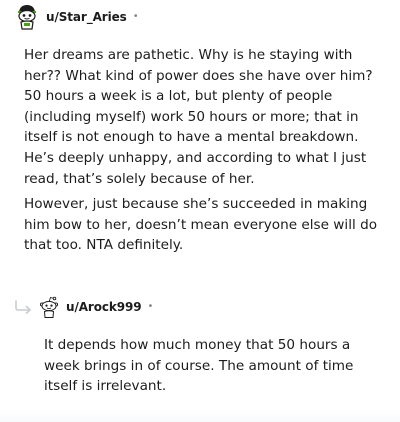 This screenshot has height=422, width=400. Describe the element at coordinates (23, 307) in the screenshot. I see `reply-arrow-icon` at that location.